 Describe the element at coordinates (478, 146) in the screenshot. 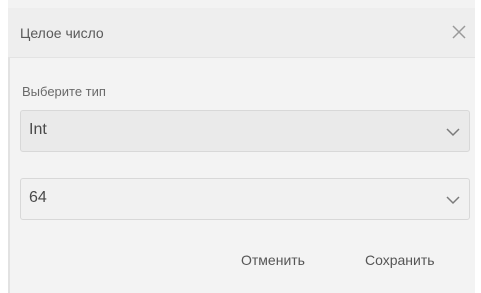

I see `right-page-edge` at that location.